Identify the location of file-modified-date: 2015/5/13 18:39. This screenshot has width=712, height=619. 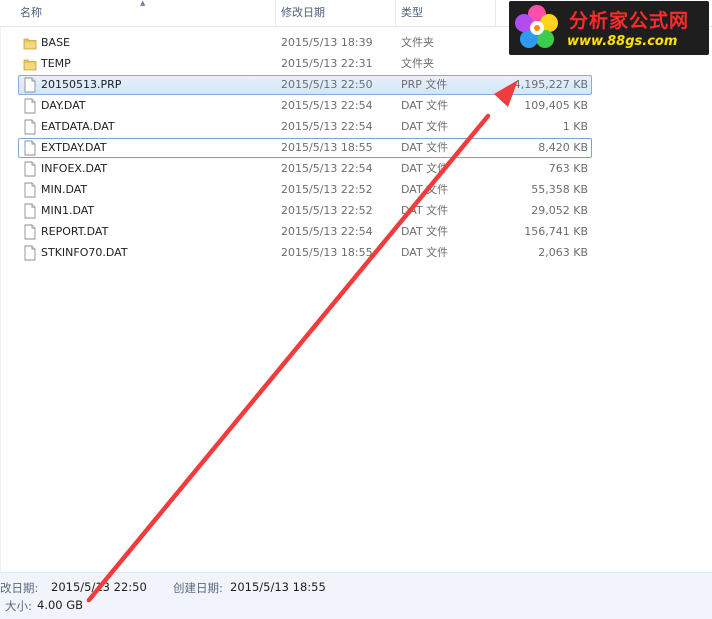
(327, 42).